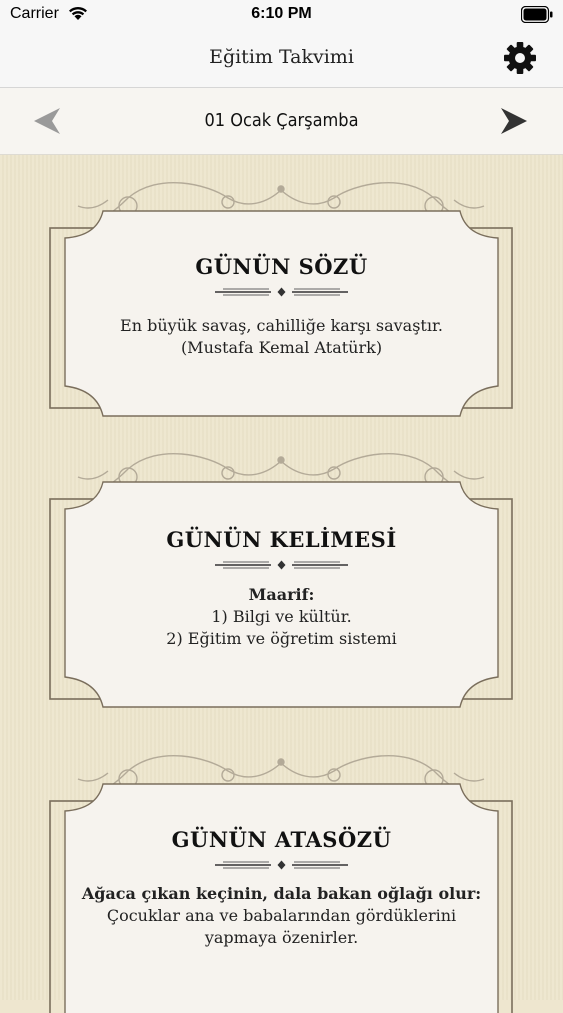 The image size is (563, 1013). Describe the element at coordinates (537, 14) in the screenshot. I see `battery-icon` at that location.